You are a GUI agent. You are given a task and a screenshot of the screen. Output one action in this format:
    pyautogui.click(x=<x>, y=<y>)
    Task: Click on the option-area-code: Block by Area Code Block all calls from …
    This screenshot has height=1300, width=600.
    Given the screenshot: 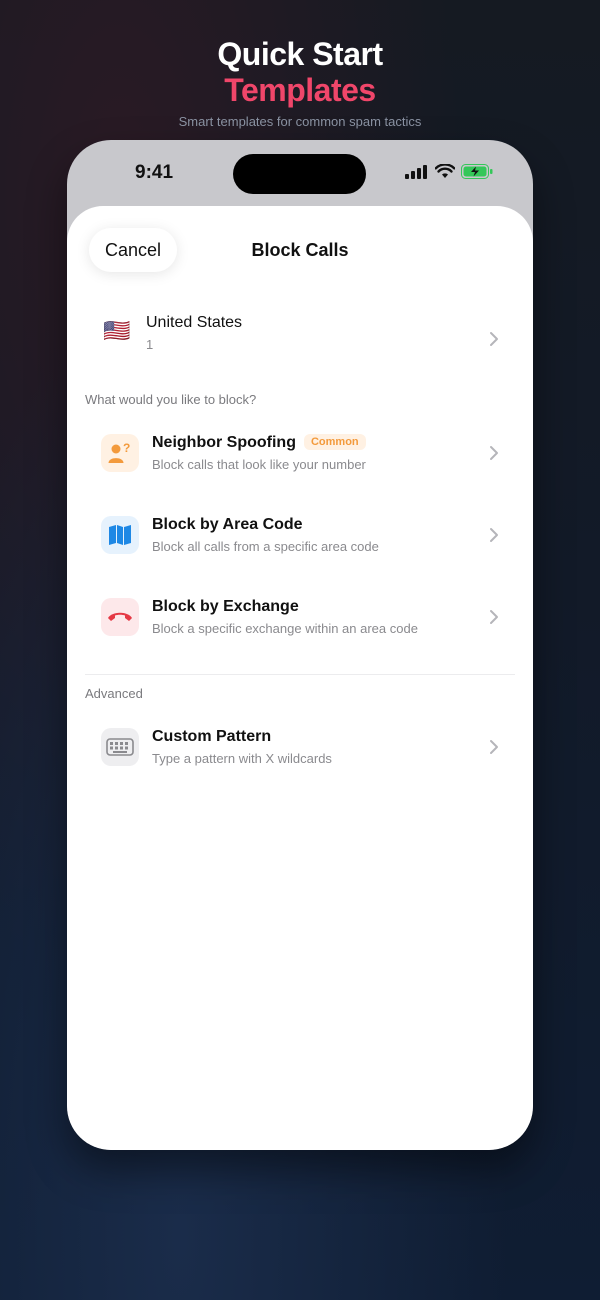 What is the action you would take?
    pyautogui.click(x=300, y=536)
    